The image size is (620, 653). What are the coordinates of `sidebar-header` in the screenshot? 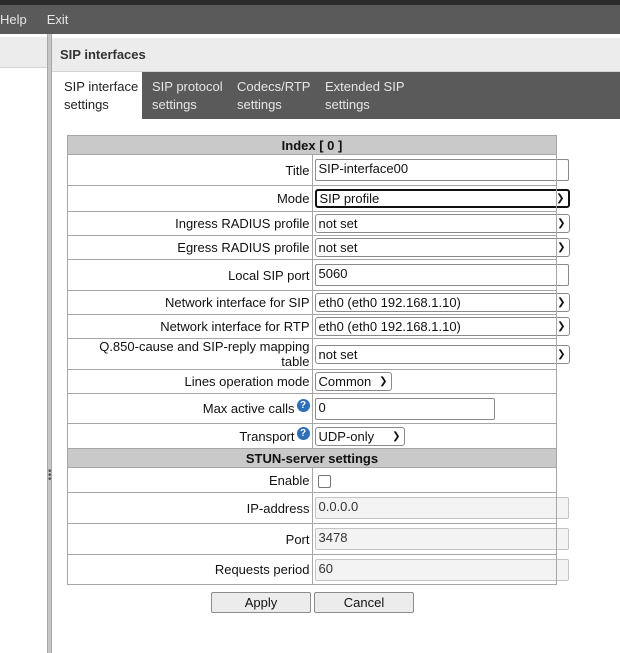 It's located at (23, 52).